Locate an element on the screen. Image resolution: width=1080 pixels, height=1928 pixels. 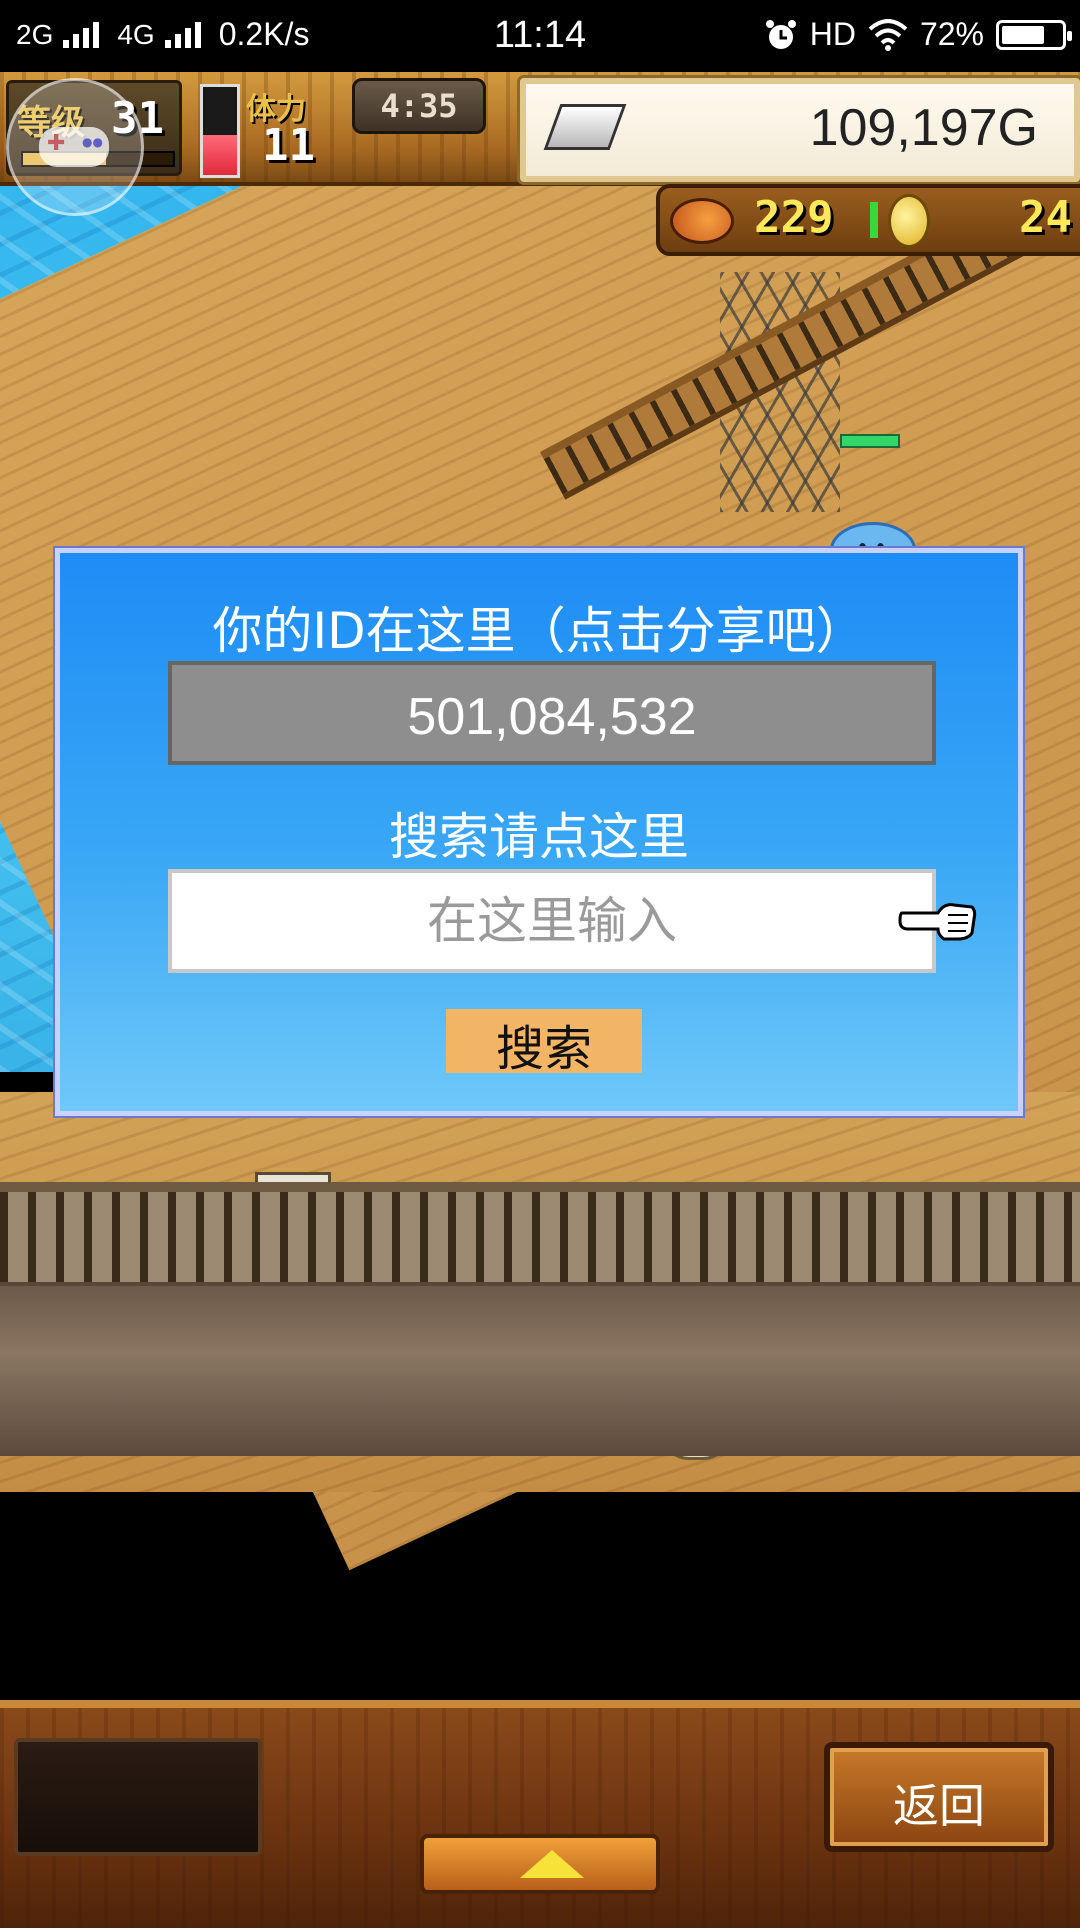
monster-hp-bar is located at coordinates (870, 441).